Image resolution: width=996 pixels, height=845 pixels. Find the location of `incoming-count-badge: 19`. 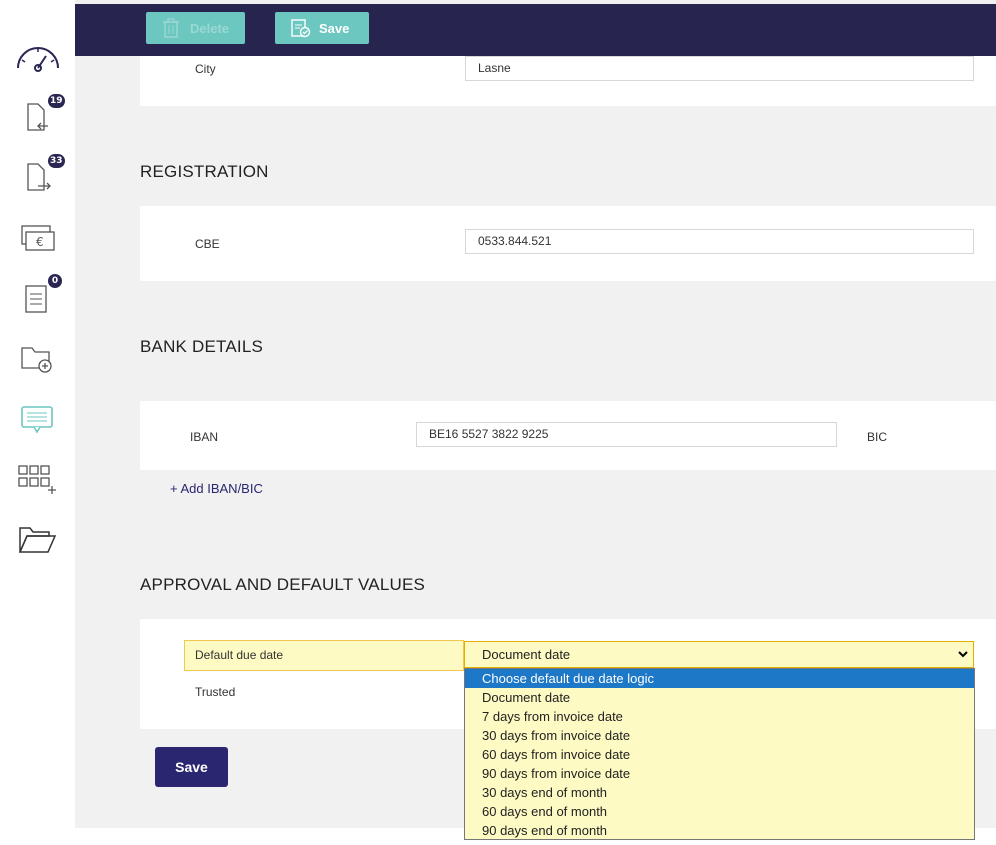

incoming-count-badge: 19 is located at coordinates (56, 101).